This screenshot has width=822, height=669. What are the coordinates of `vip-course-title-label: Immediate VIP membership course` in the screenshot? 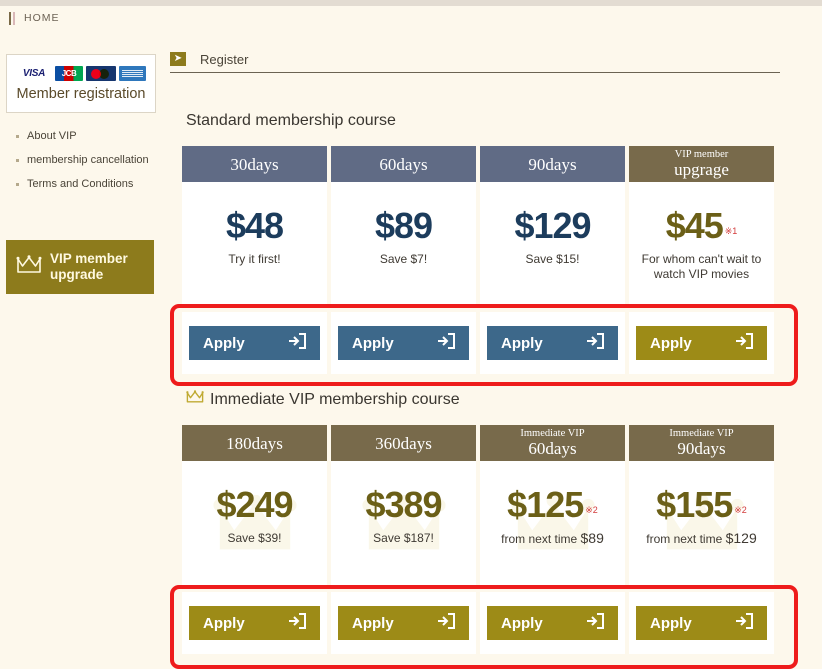 It's located at (335, 399).